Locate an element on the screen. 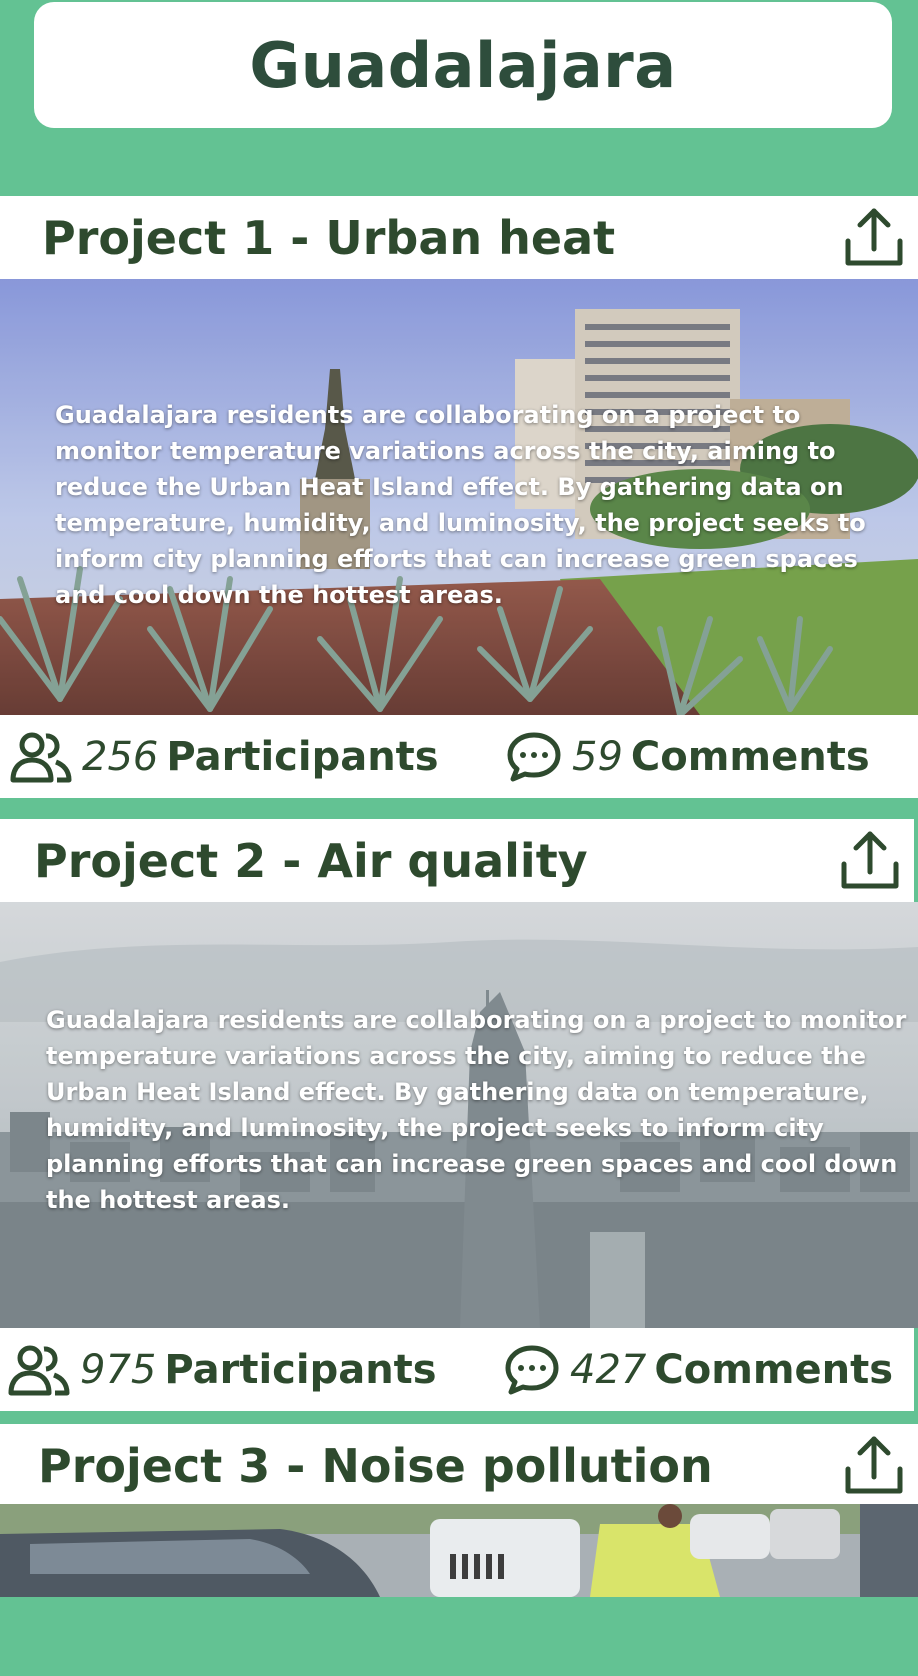  project-1-title-bar: Project 1 - Urban heat is located at coordinates (459, 237).